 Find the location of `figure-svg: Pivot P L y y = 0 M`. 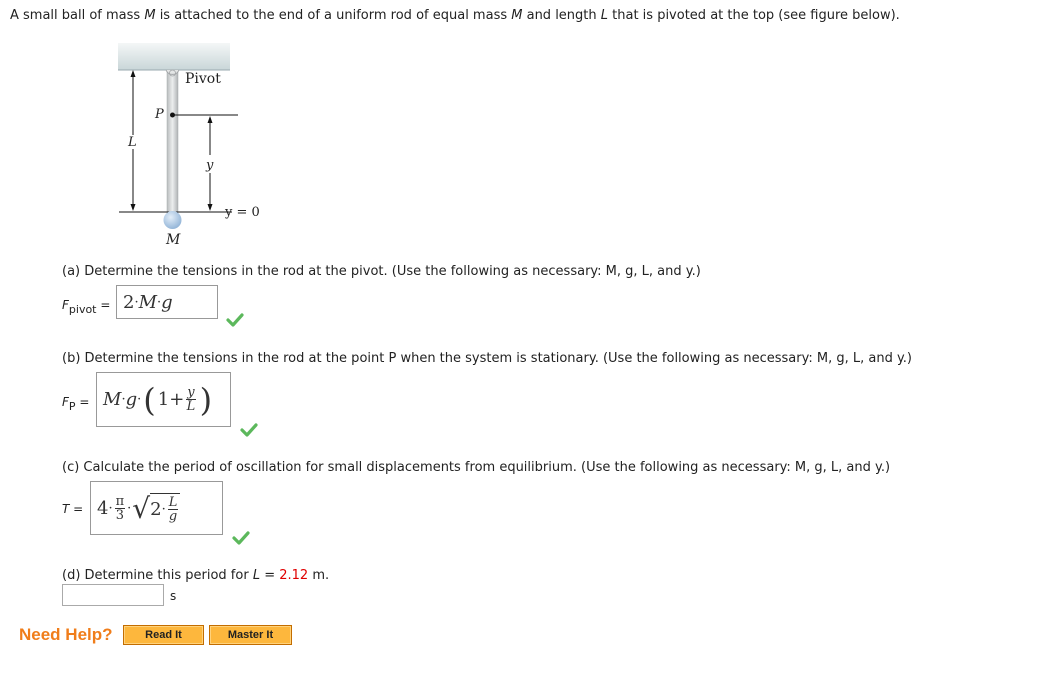

figure-svg: Pivot P L y y = 0 M is located at coordinates (189, 145).